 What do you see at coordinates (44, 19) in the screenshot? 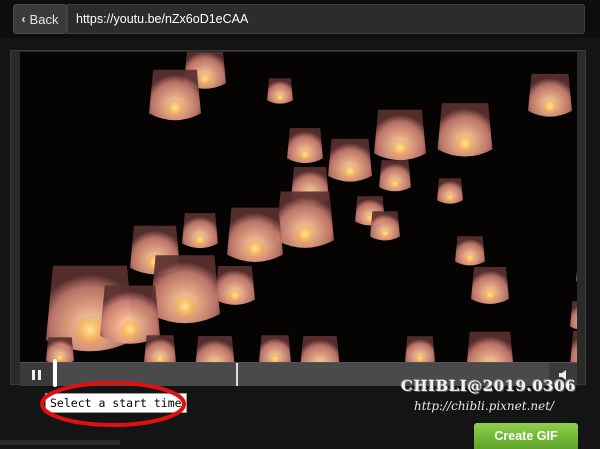
I see `back-label: Back` at bounding box center [44, 19].